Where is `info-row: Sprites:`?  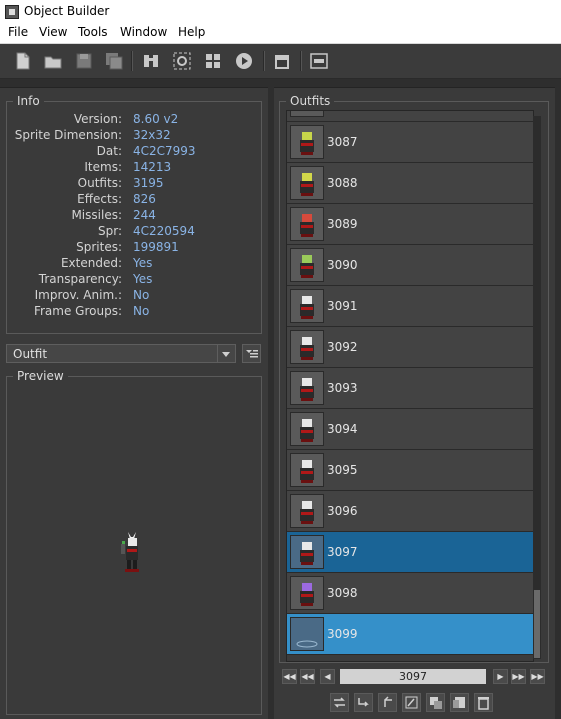 info-row: Sprites: is located at coordinates (64, 248).